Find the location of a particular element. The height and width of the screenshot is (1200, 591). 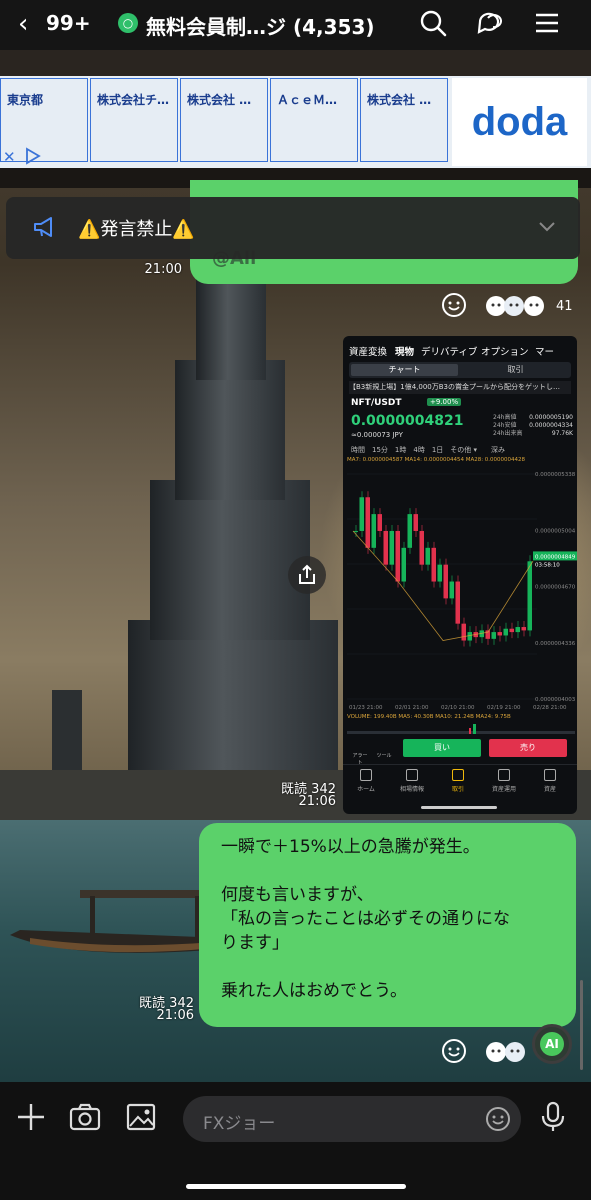

nav-markets: 相場情報 is located at coordinates (412, 781).